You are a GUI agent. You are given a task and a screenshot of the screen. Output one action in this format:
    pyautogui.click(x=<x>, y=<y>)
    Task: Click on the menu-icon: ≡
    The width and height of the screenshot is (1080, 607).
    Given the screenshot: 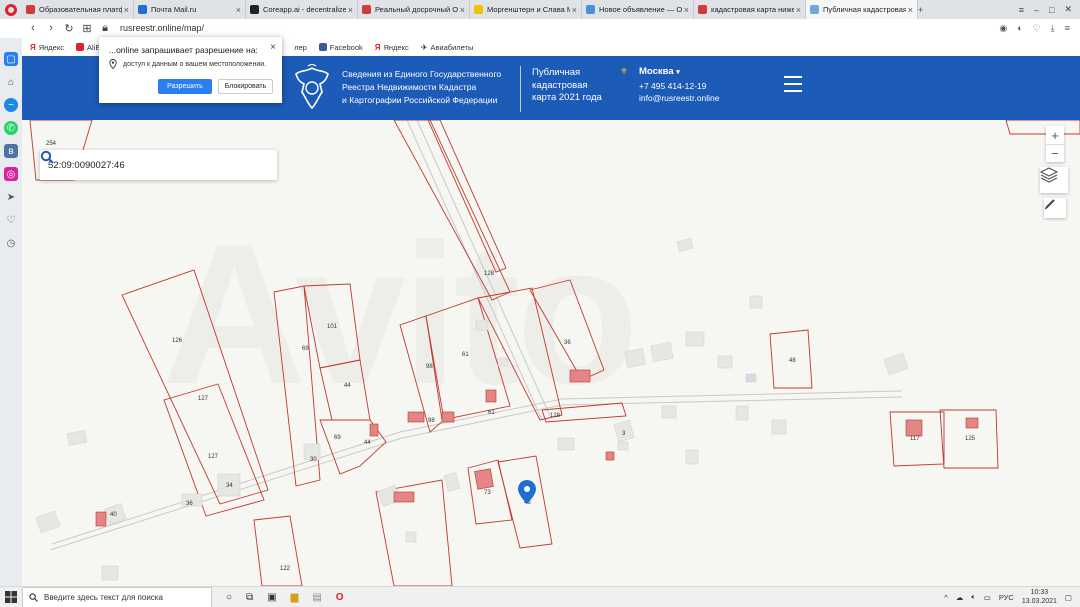 What is the action you would take?
    pyautogui.click(x=1067, y=28)
    